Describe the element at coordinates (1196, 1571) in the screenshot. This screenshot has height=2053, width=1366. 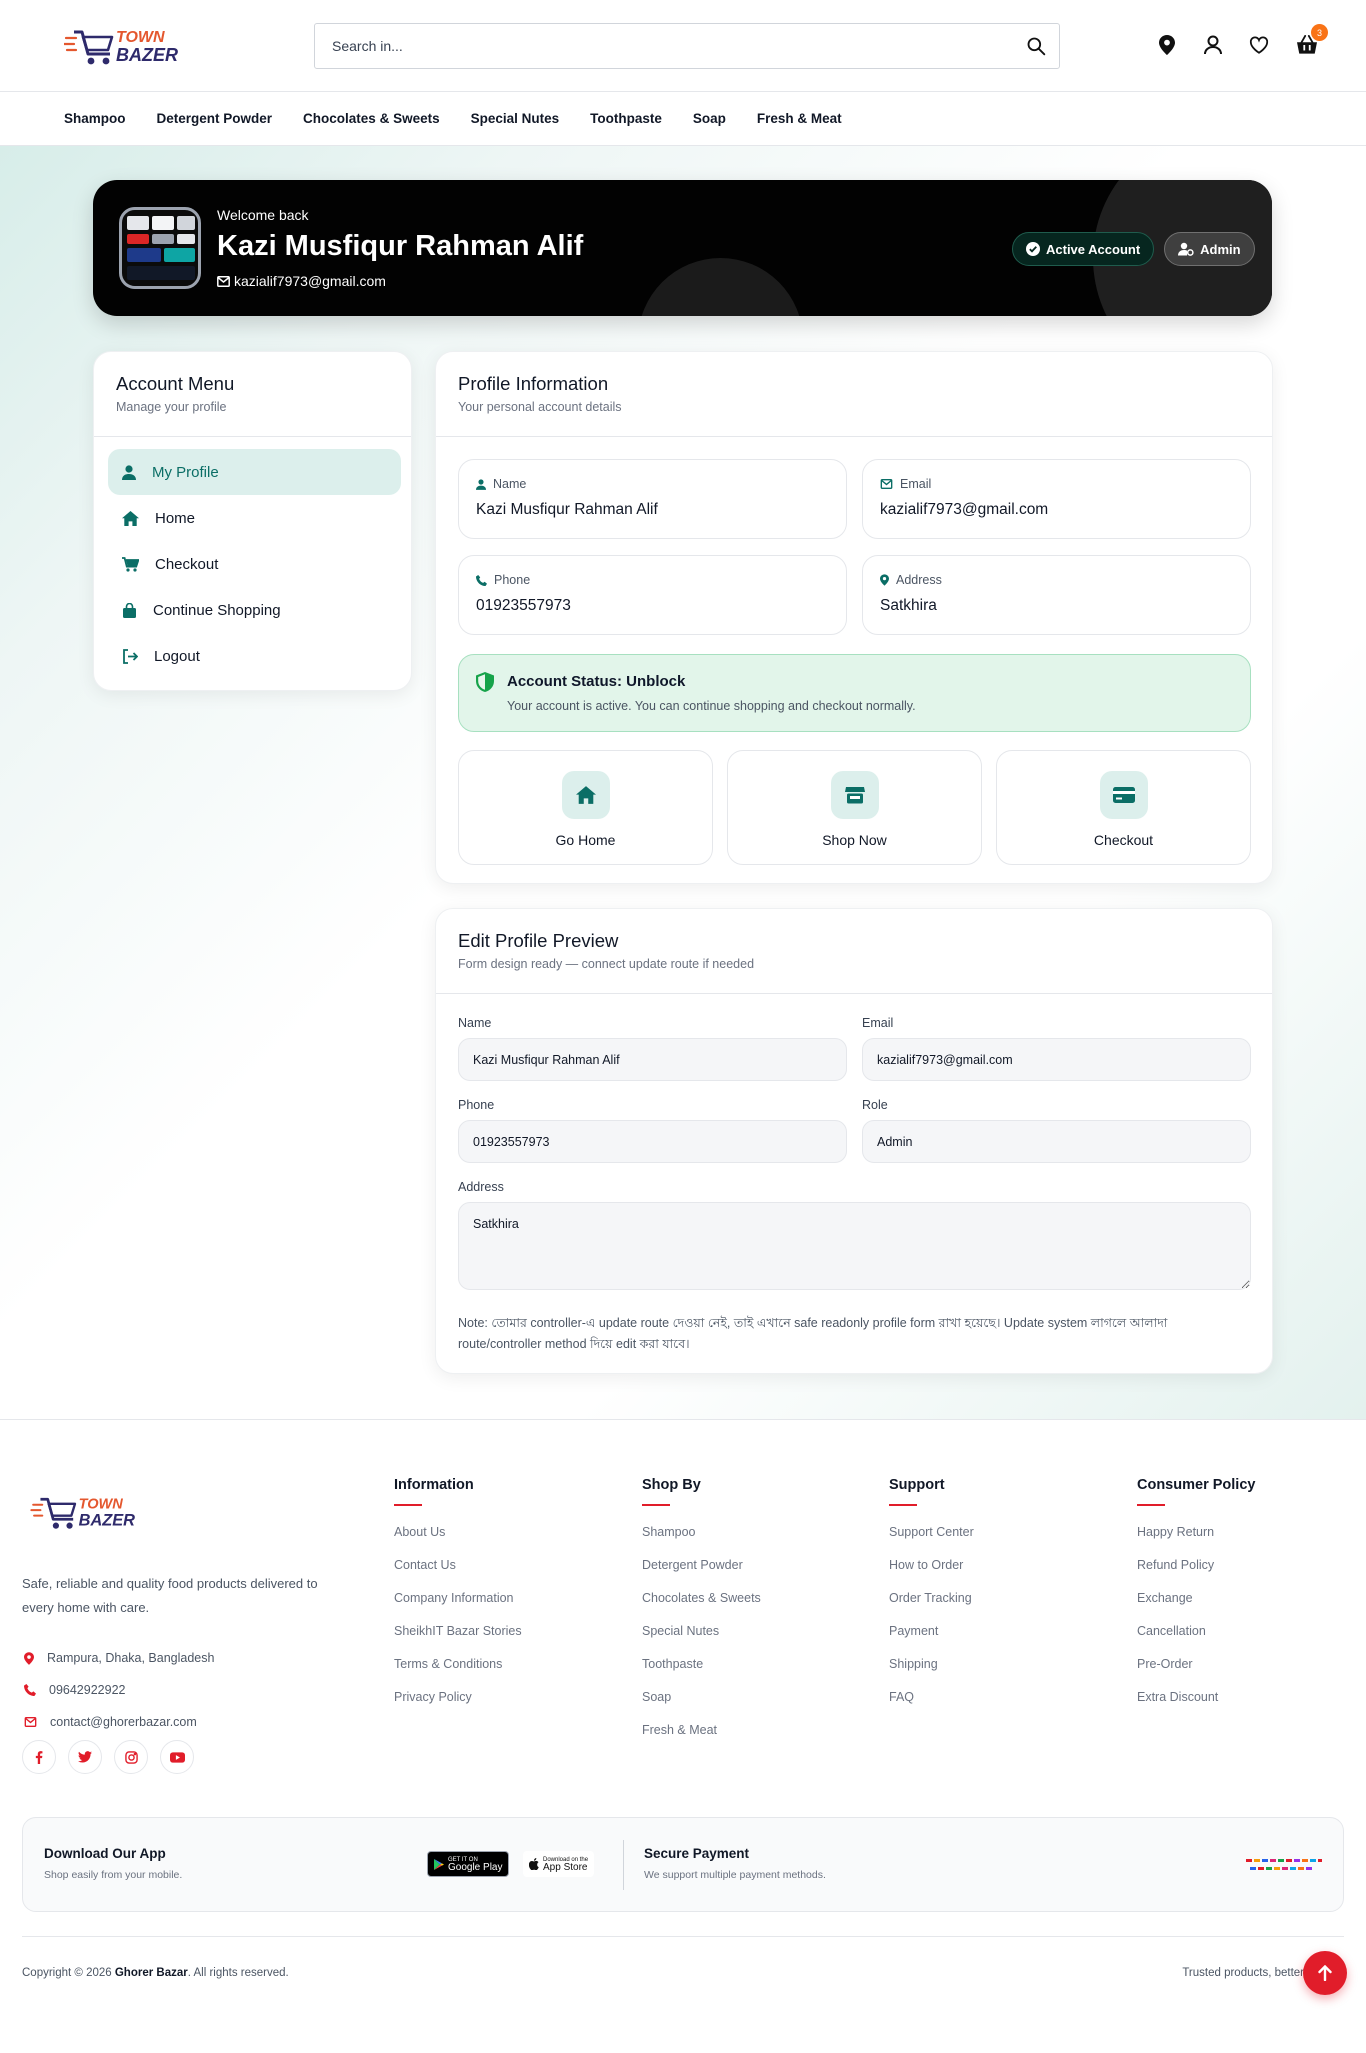
I see `footer-link: Refund Policy` at that location.